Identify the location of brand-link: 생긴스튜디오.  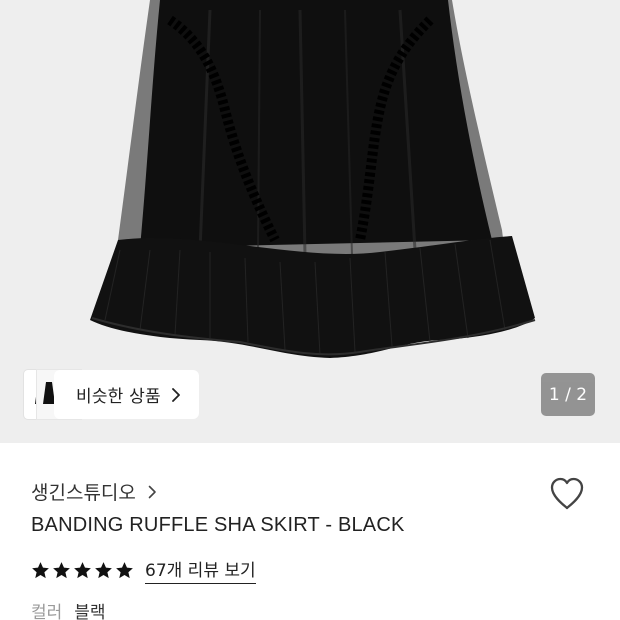
(94, 491).